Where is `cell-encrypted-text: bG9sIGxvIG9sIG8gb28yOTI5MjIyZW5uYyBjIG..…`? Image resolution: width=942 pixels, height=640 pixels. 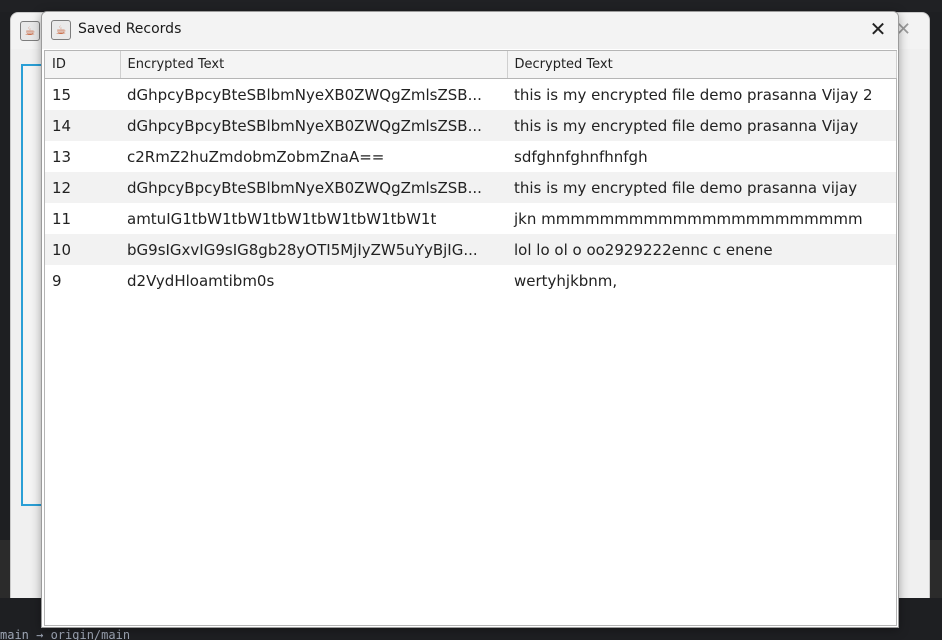 cell-encrypted-text: bG9sIGxvIG9sIG8gb28yOTI5MjIyZW5uYyBjIG..… is located at coordinates (313, 249).